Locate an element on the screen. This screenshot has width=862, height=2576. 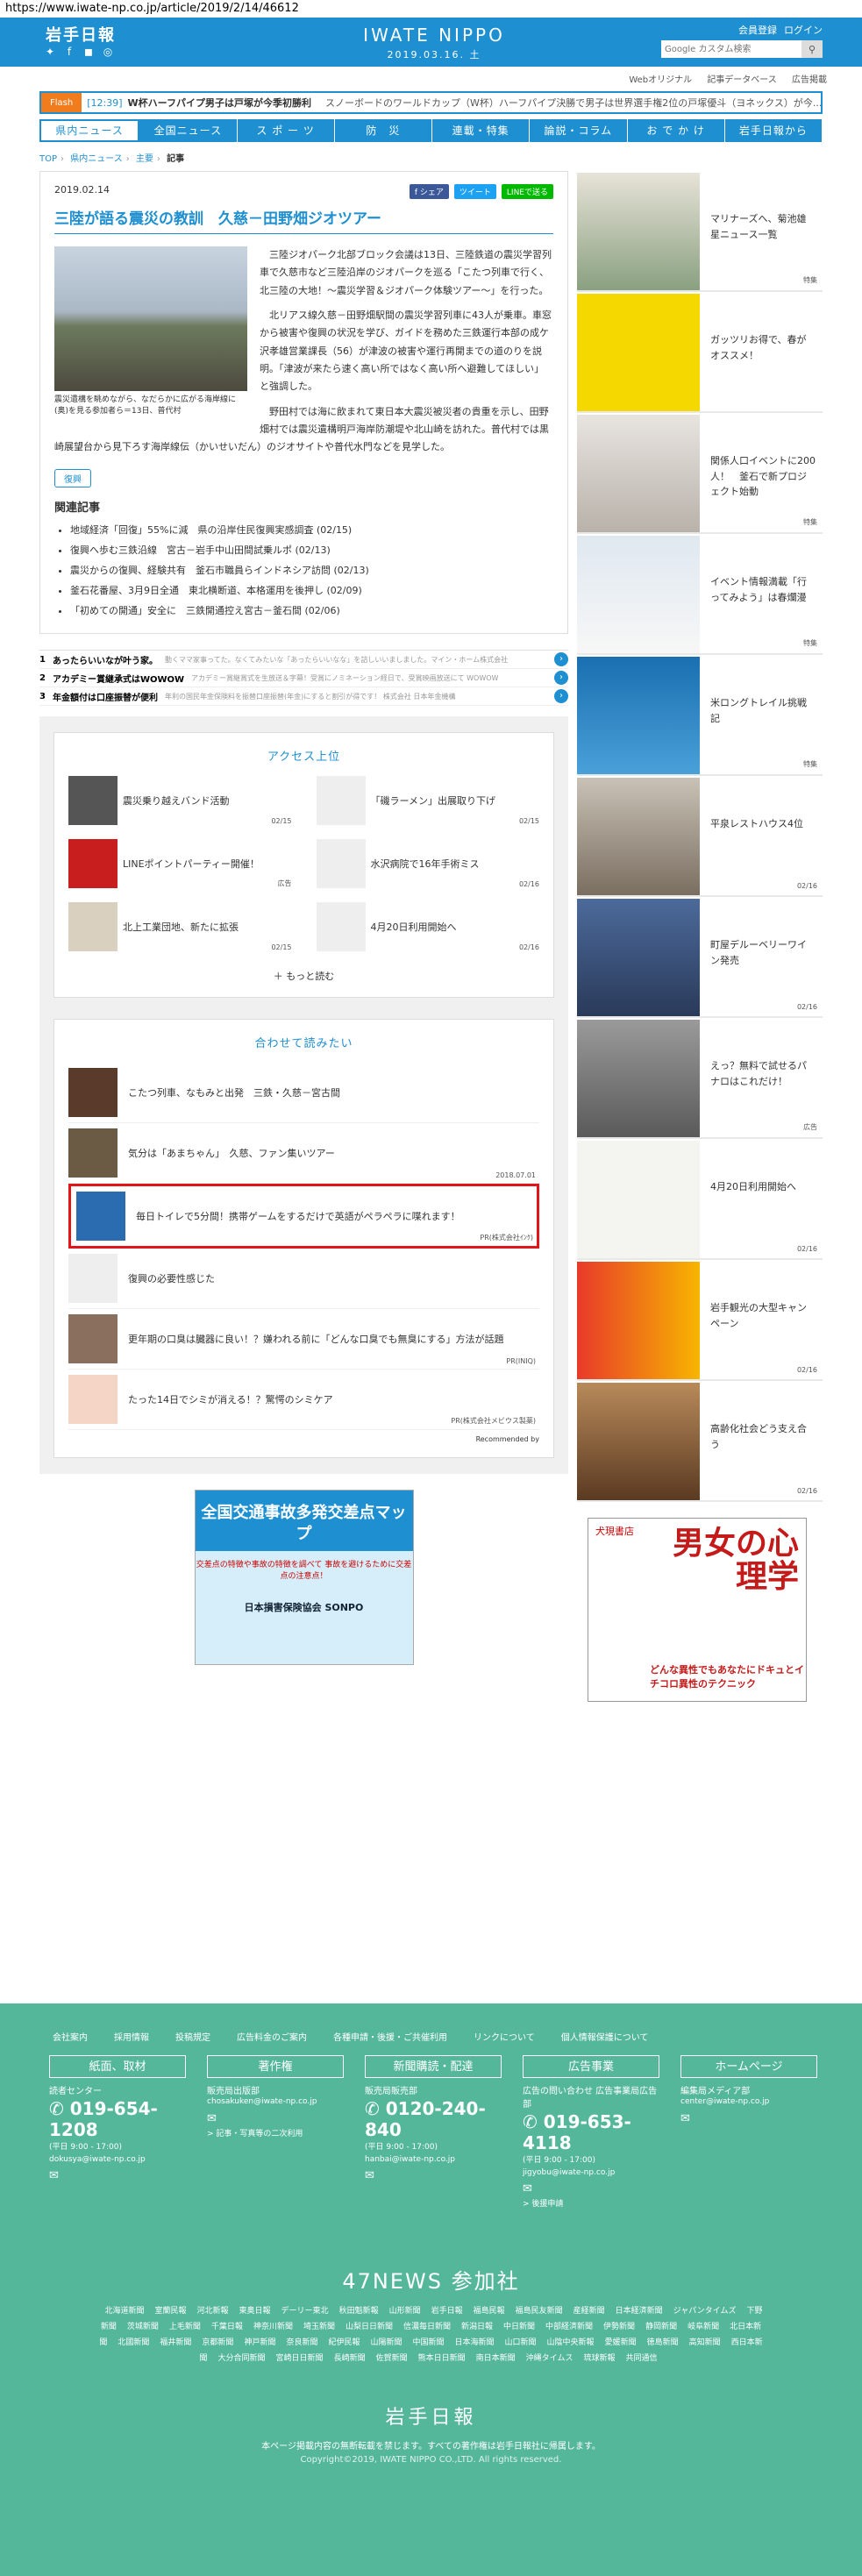
ranking-item: 震災乗り越えバンド活動 02/15 is located at coordinates (180, 801).